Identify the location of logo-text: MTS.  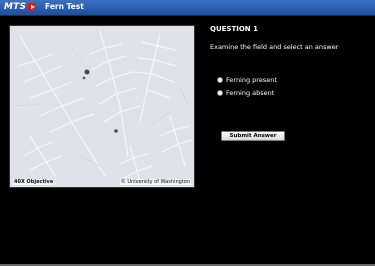
(15, 7).